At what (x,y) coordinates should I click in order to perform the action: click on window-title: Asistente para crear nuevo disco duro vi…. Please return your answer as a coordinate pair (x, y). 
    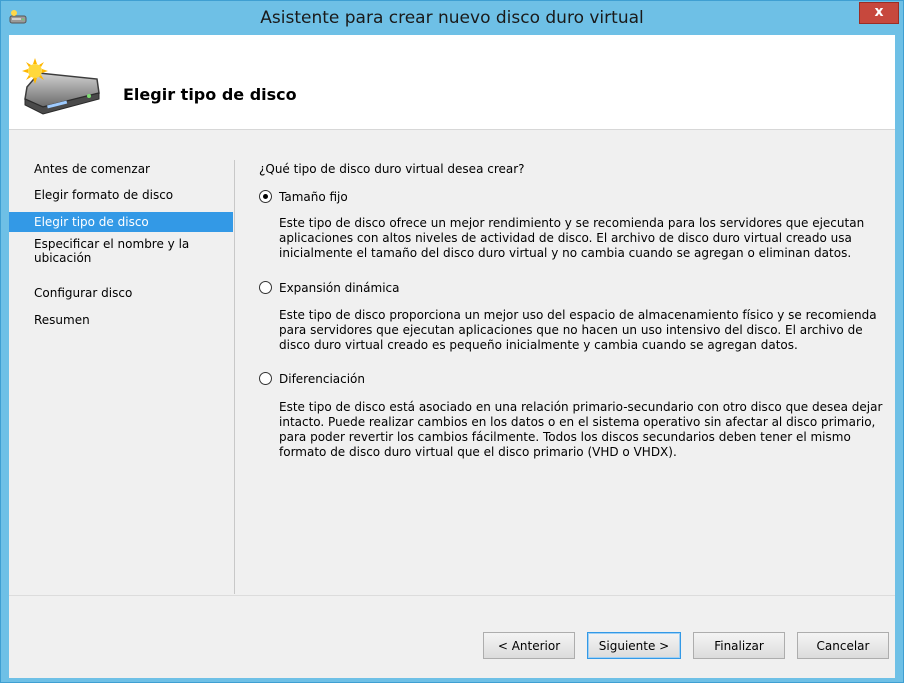
    Looking at the image, I should click on (452, 18).